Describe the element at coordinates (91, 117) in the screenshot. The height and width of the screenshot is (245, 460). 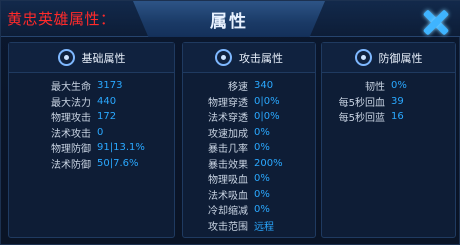
I see `attribute-row: 物理攻击 172` at that location.